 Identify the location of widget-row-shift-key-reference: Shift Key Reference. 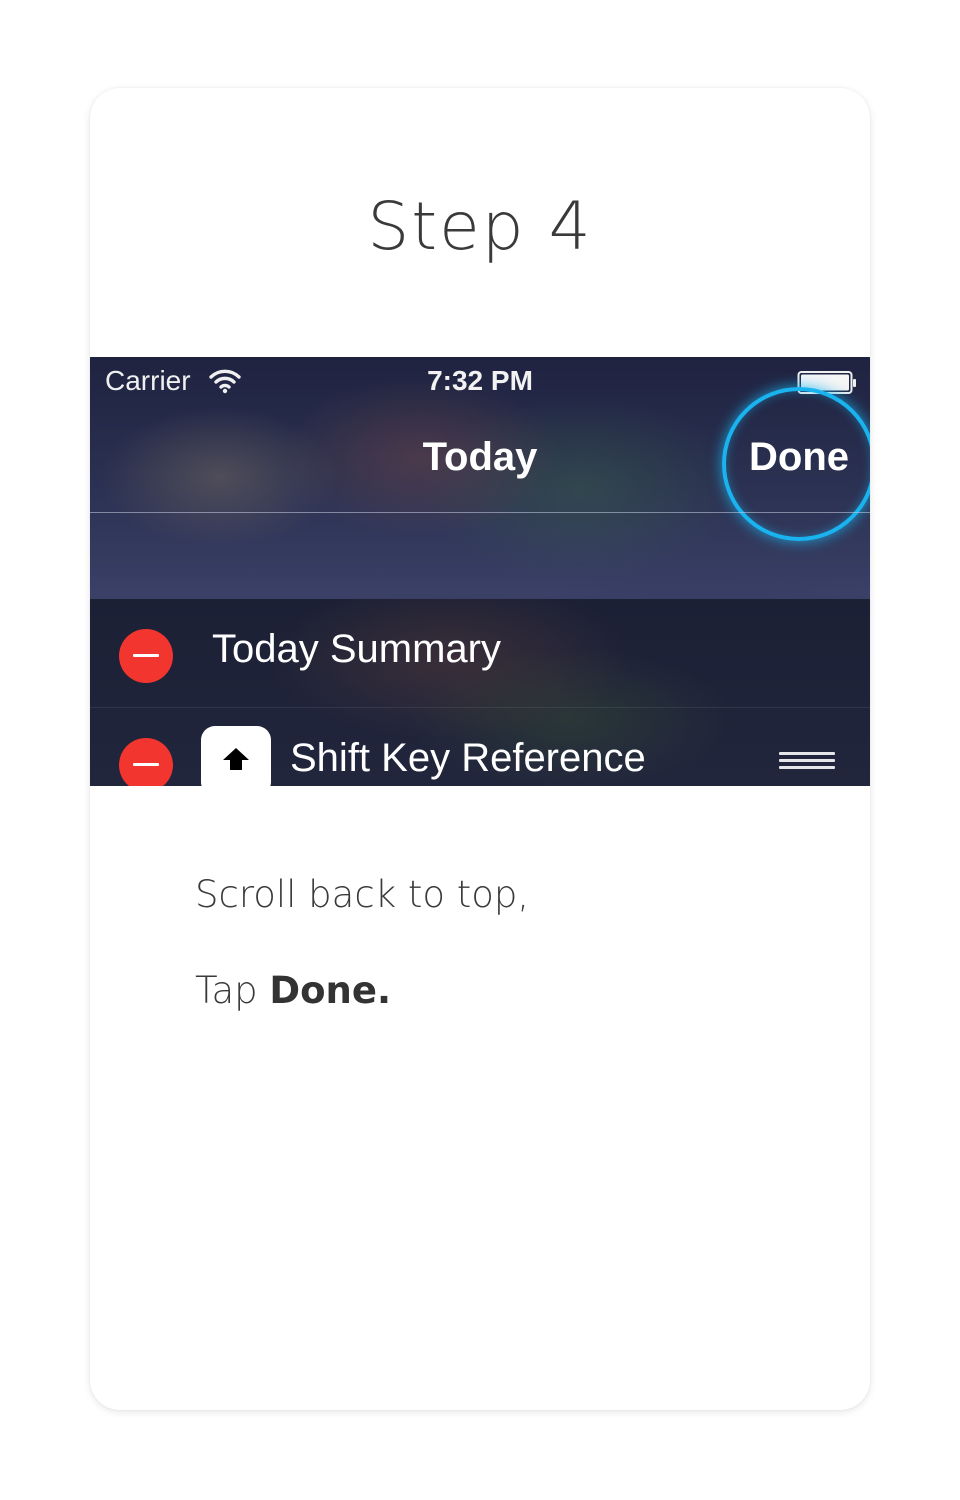
(480, 746).